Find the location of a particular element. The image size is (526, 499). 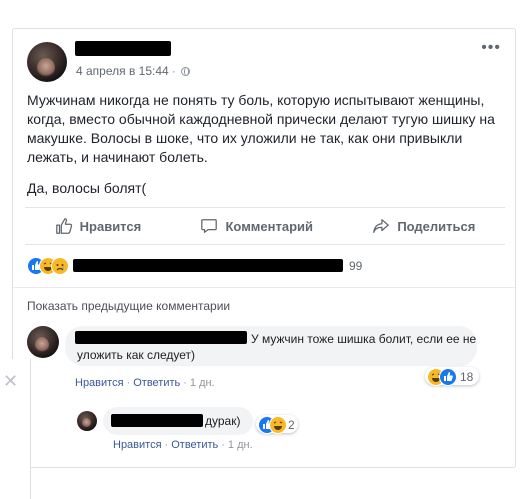

like-icon is located at coordinates (448, 377).